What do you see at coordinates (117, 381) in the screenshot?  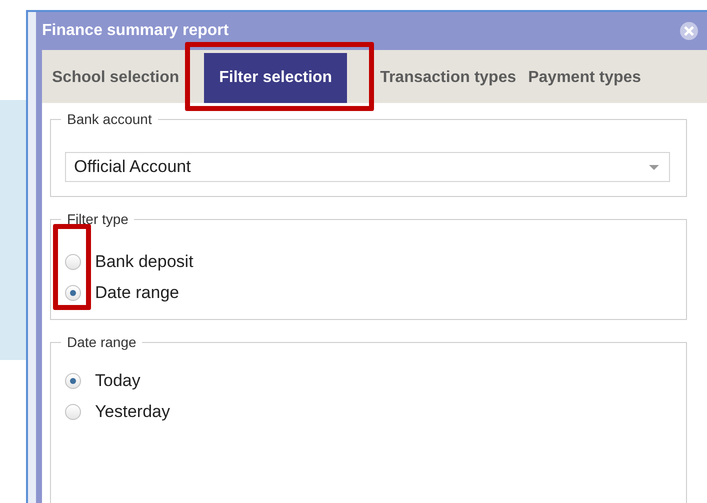 I see `radio-label: Today` at bounding box center [117, 381].